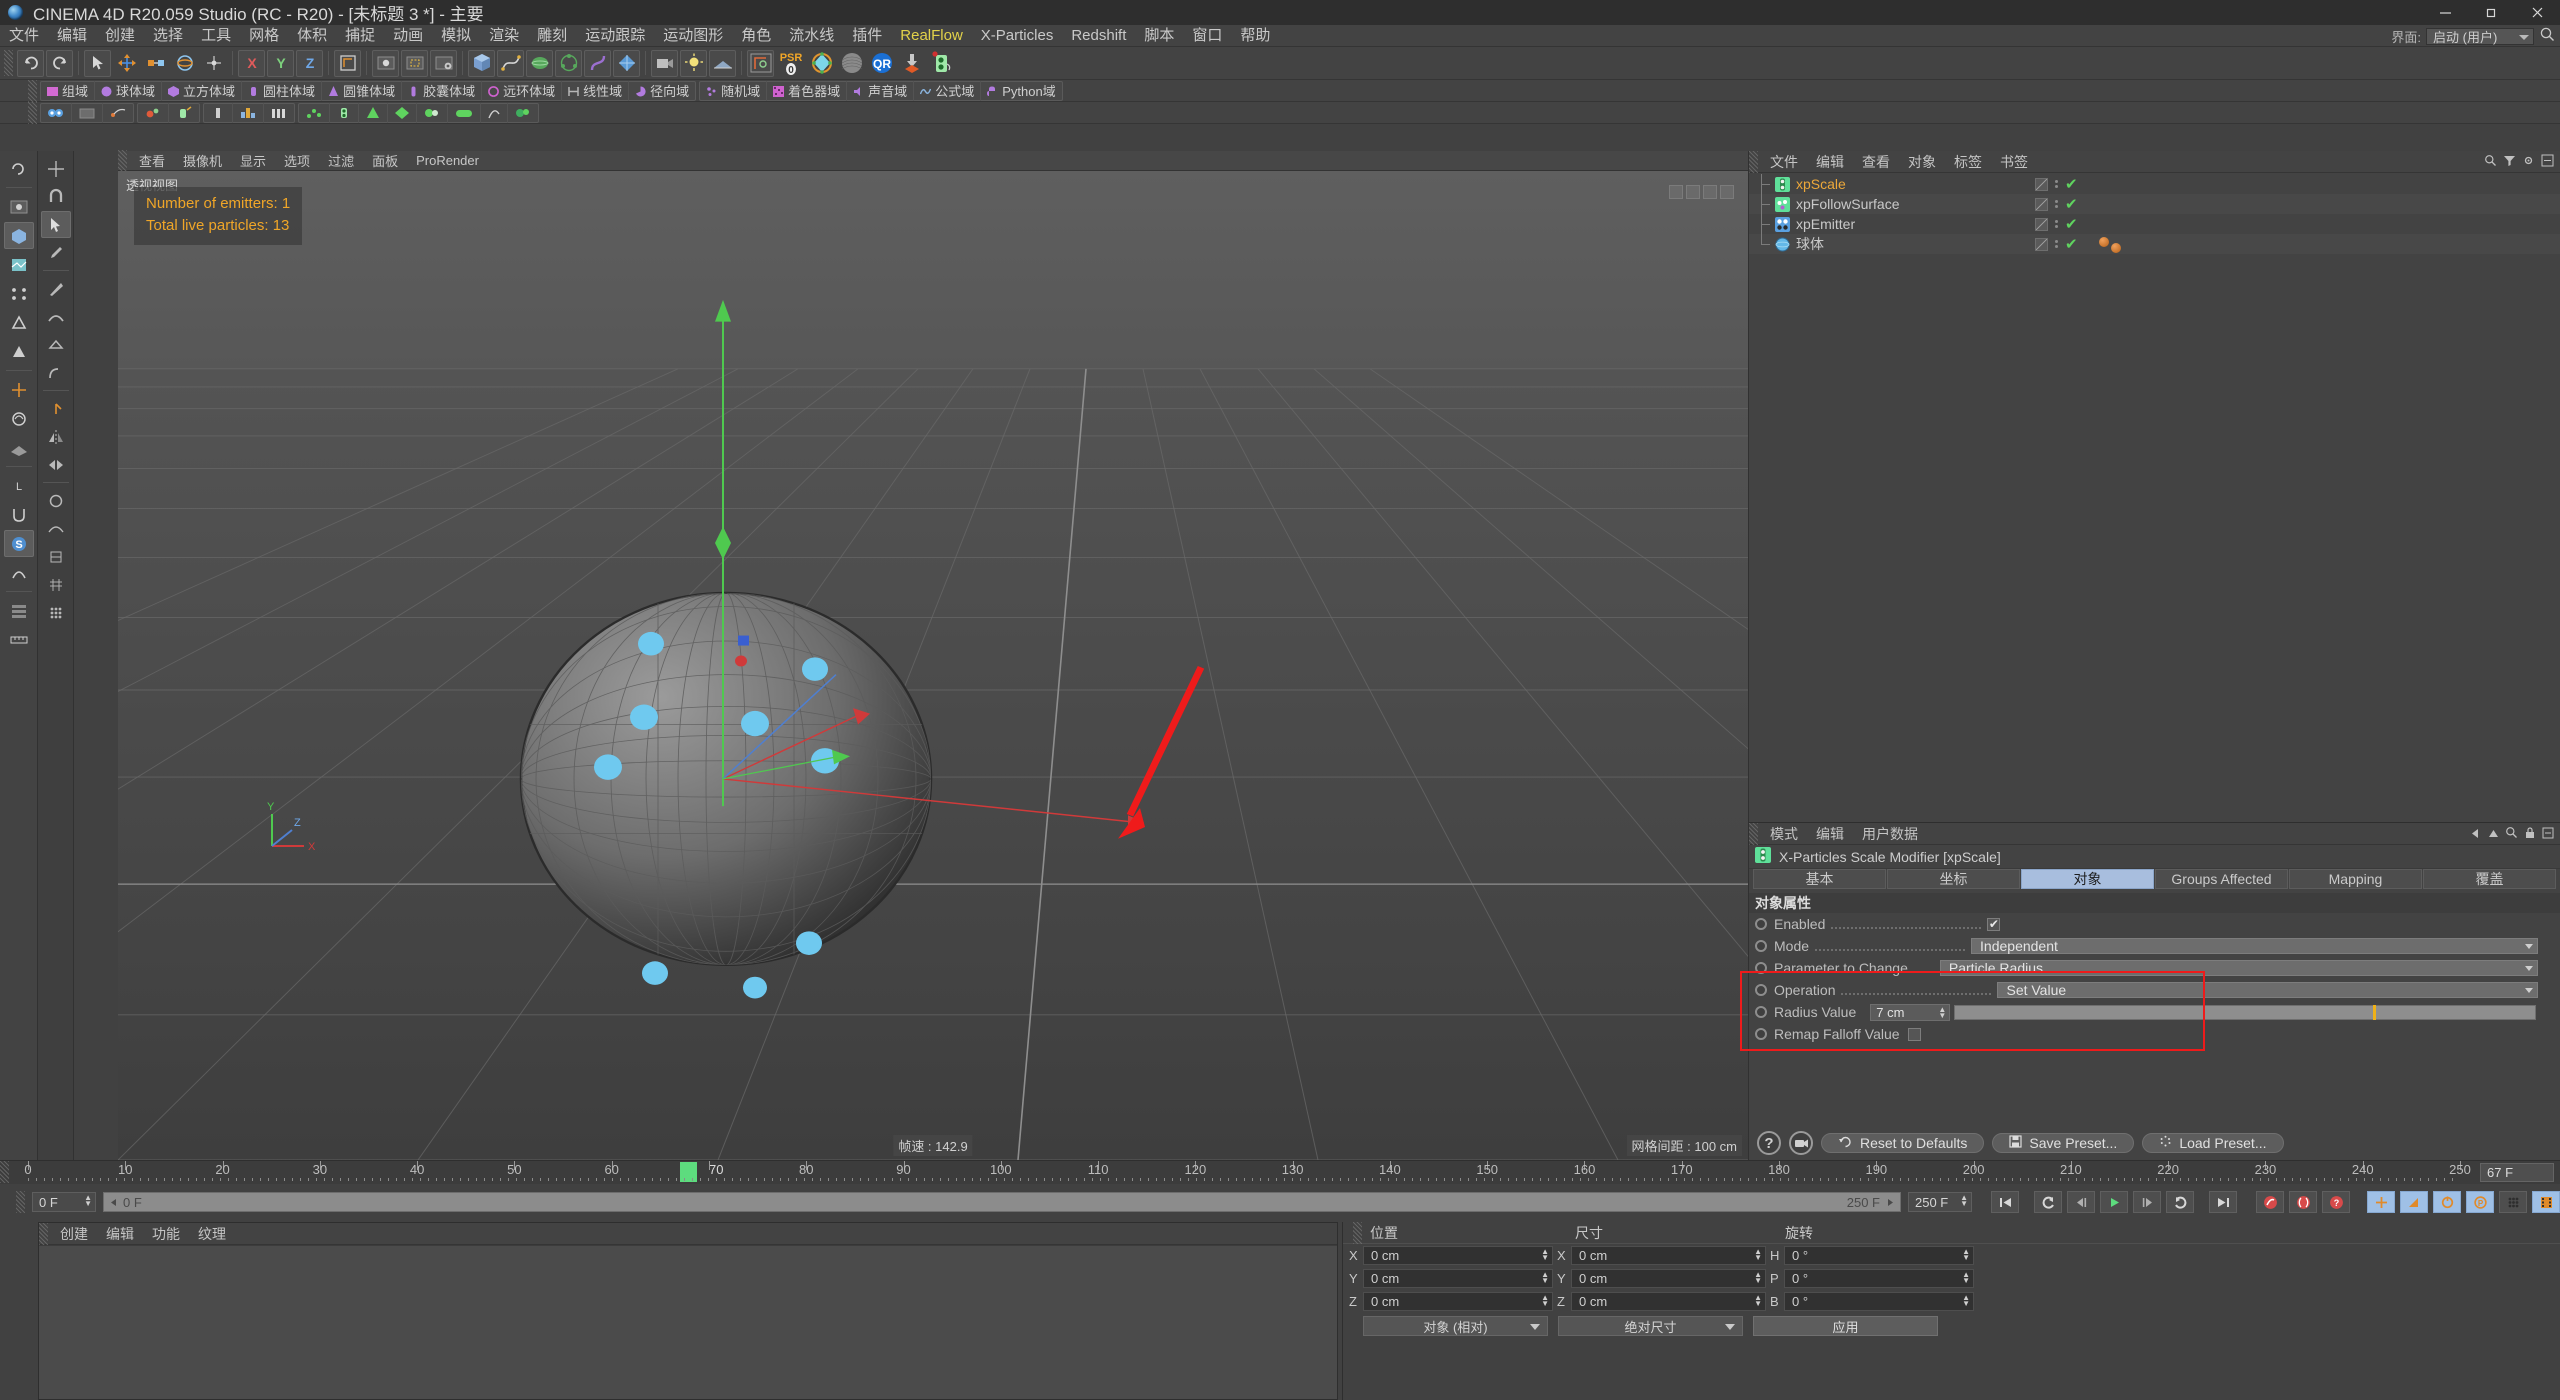 Image resolution: width=2560 pixels, height=1400 pixels. What do you see at coordinates (760, 63) in the screenshot?
I see `coordinate-system-icon` at bounding box center [760, 63].